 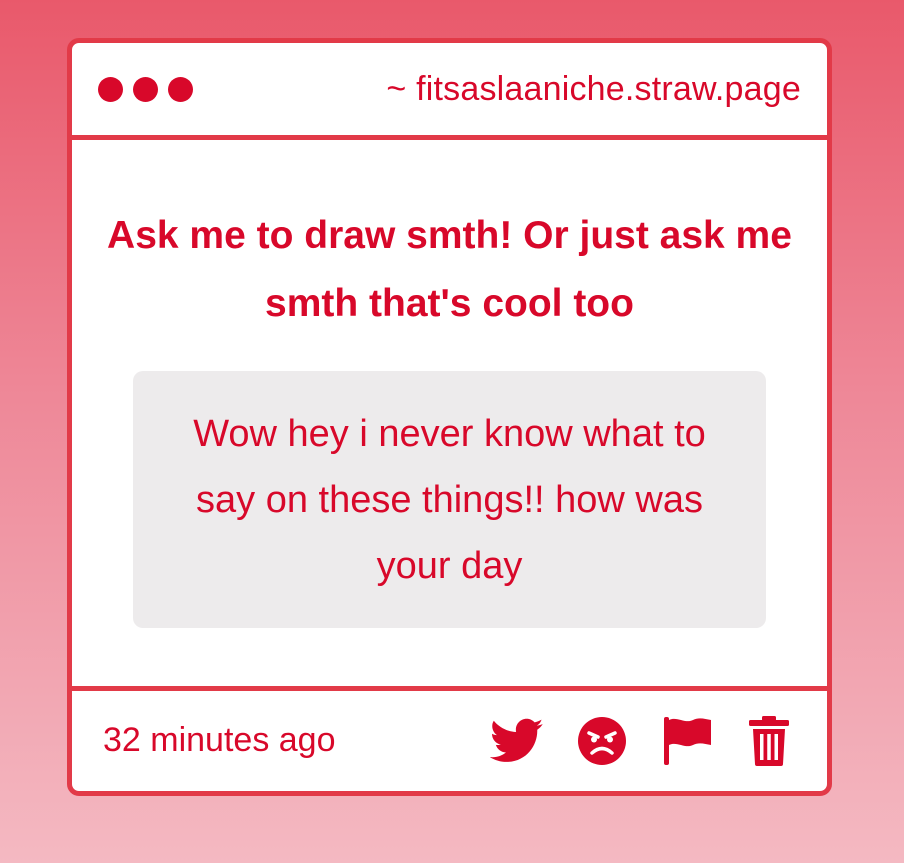 I want to click on timestamp: 32 minutes ago, so click(x=219, y=740).